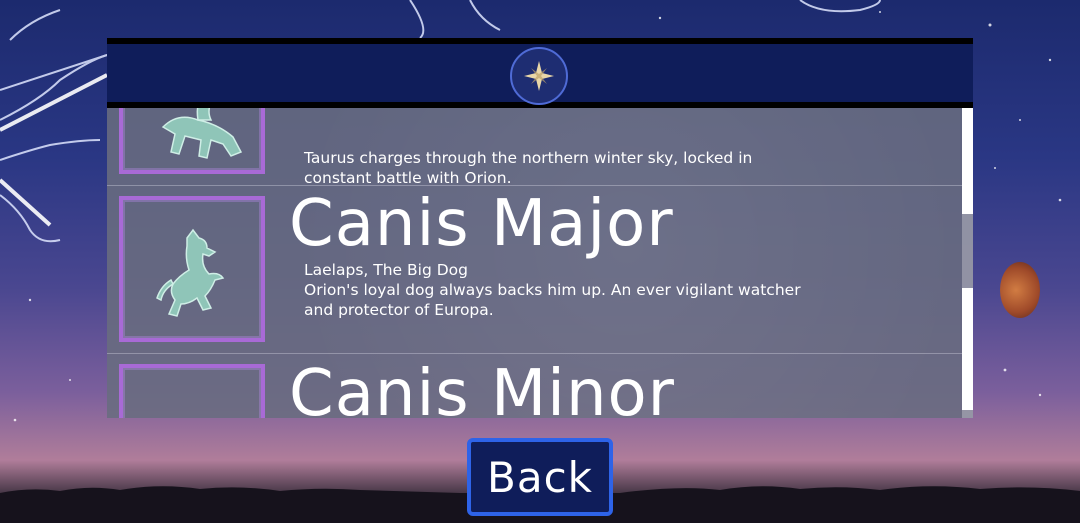 The image size is (1080, 523). I want to click on panel-header, so click(540, 73).